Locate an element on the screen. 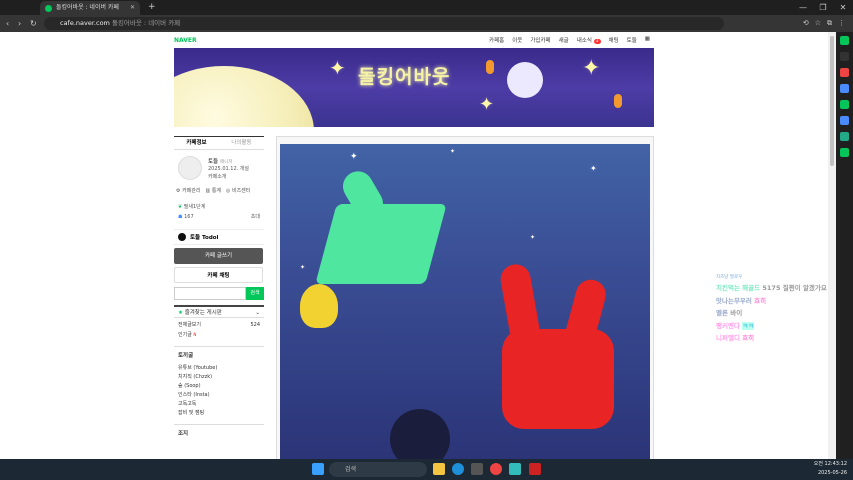 Image resolution: width=853 pixels, height=480 pixels. browser-tab: 돌킹어바웃 : 네이버 카페 ✕ is located at coordinates (90, 8).